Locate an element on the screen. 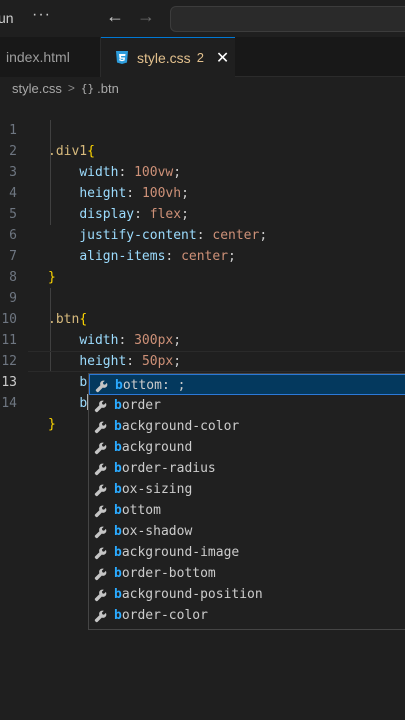 This screenshot has width=405, height=720. line-number: 14 is located at coordinates (9, 403).